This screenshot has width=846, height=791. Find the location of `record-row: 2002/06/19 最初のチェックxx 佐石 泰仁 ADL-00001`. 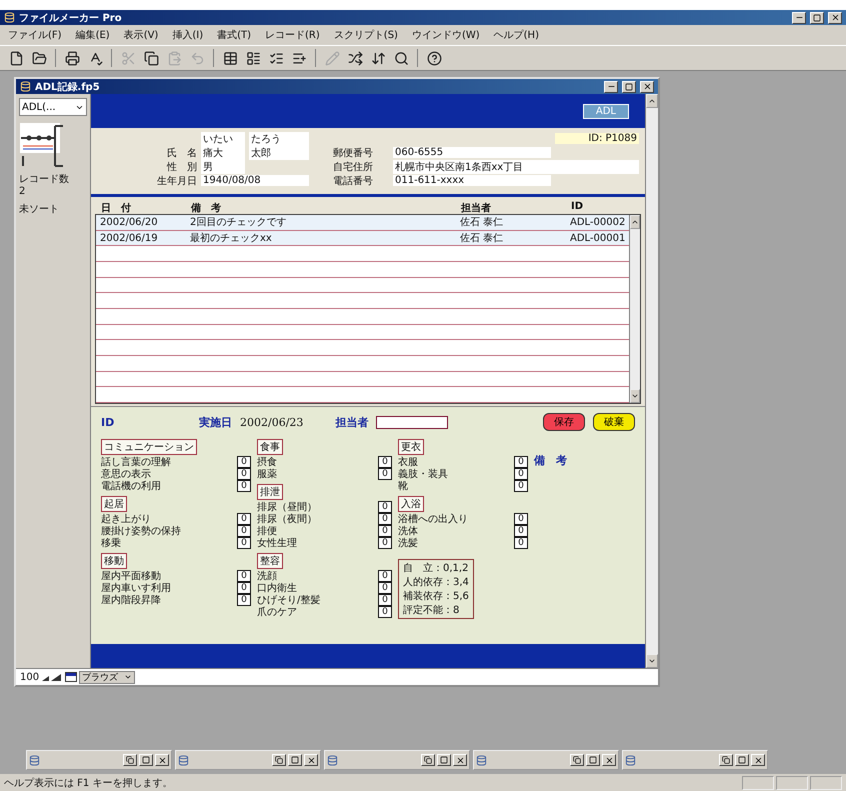

record-row: 2002/06/19 最初のチェックxx 佐石 泰仁 ADL-00001 is located at coordinates (363, 238).